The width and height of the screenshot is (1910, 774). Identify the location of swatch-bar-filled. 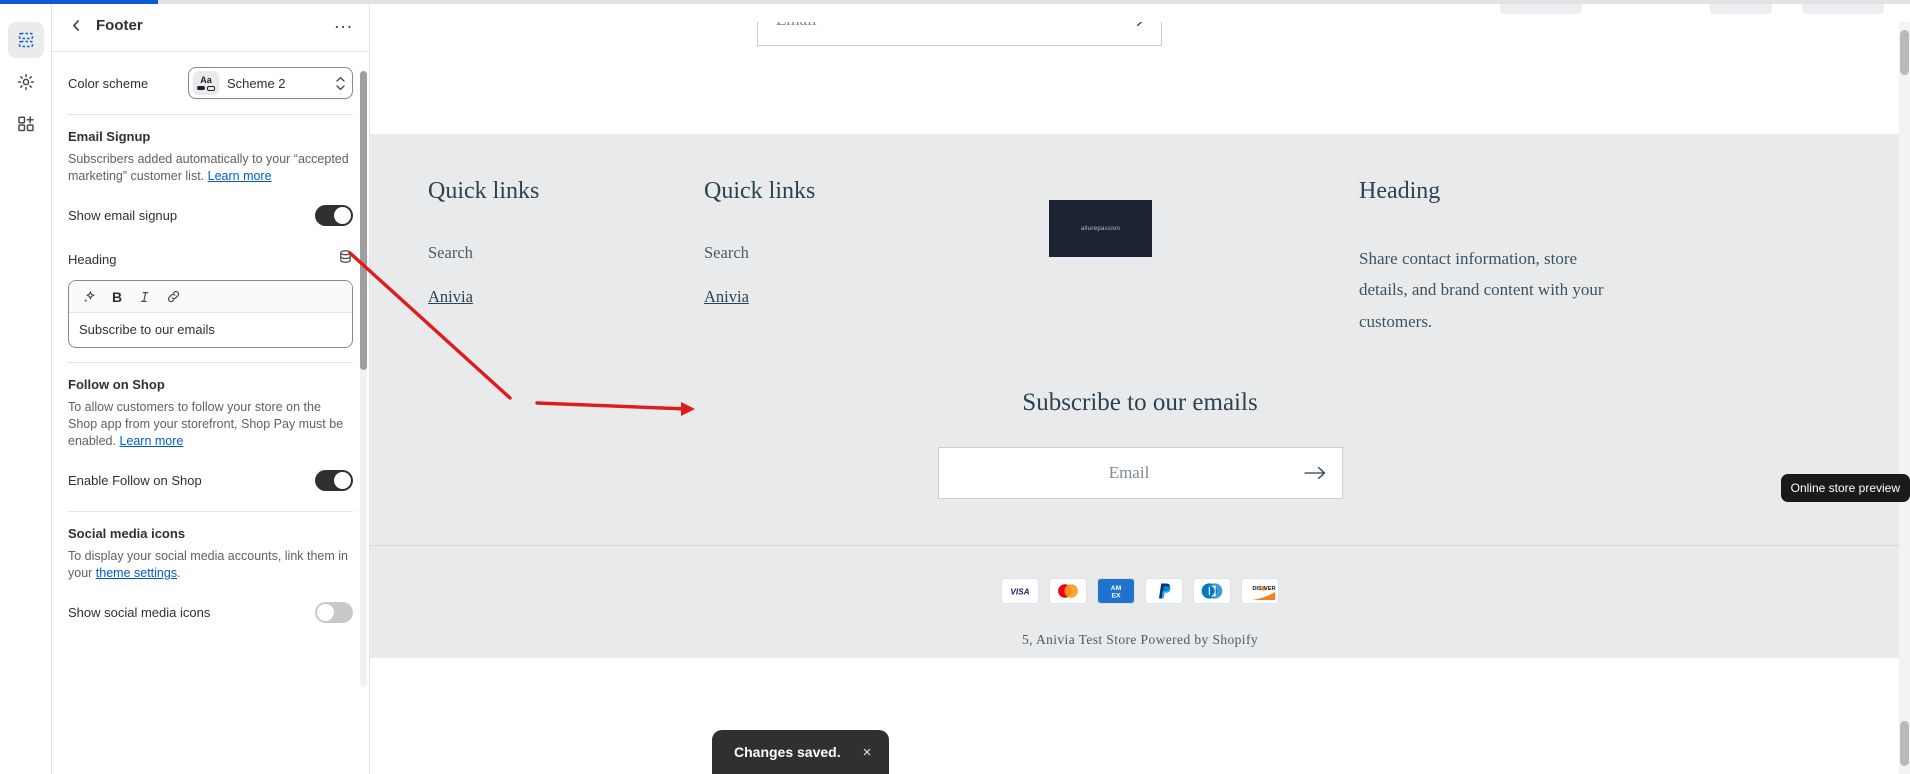
(201, 87).